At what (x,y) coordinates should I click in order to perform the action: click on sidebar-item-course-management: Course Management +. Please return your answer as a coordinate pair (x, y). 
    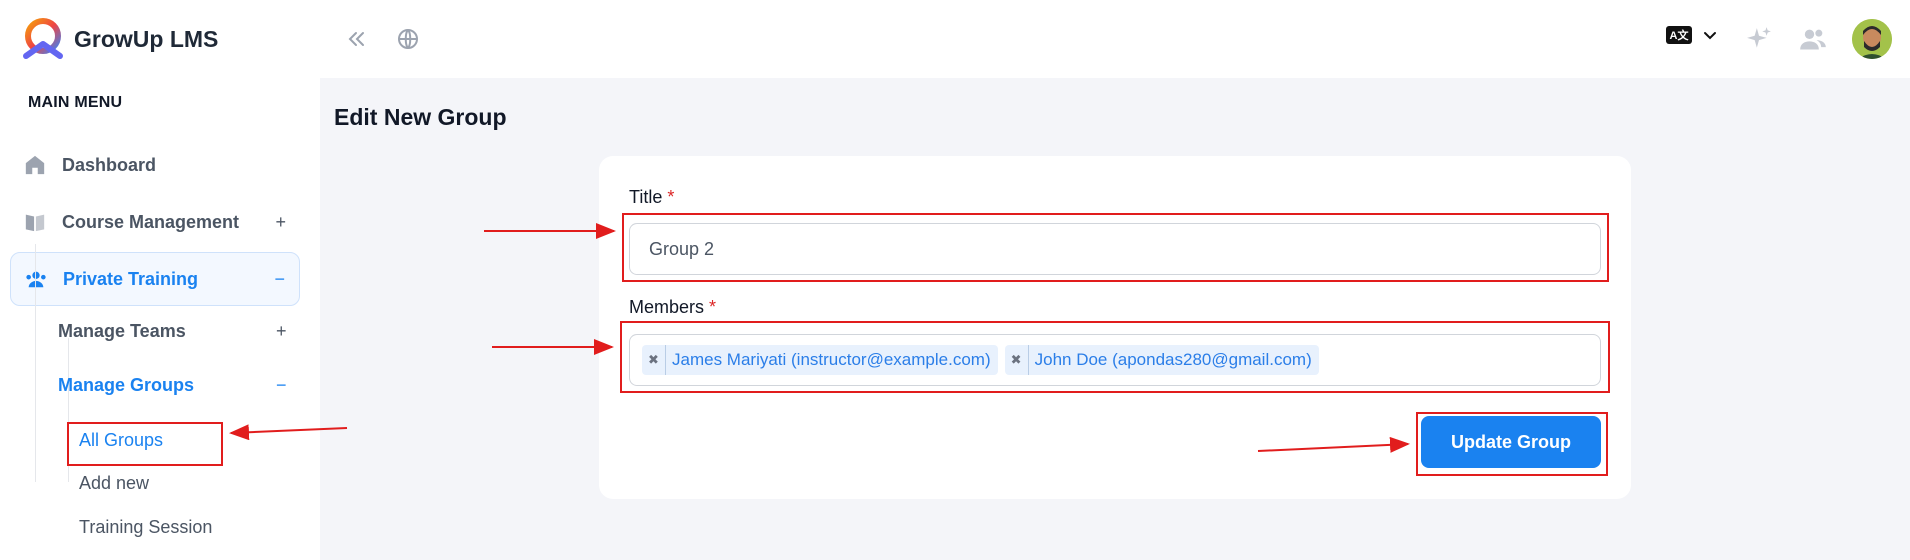
    Looking at the image, I should click on (155, 222).